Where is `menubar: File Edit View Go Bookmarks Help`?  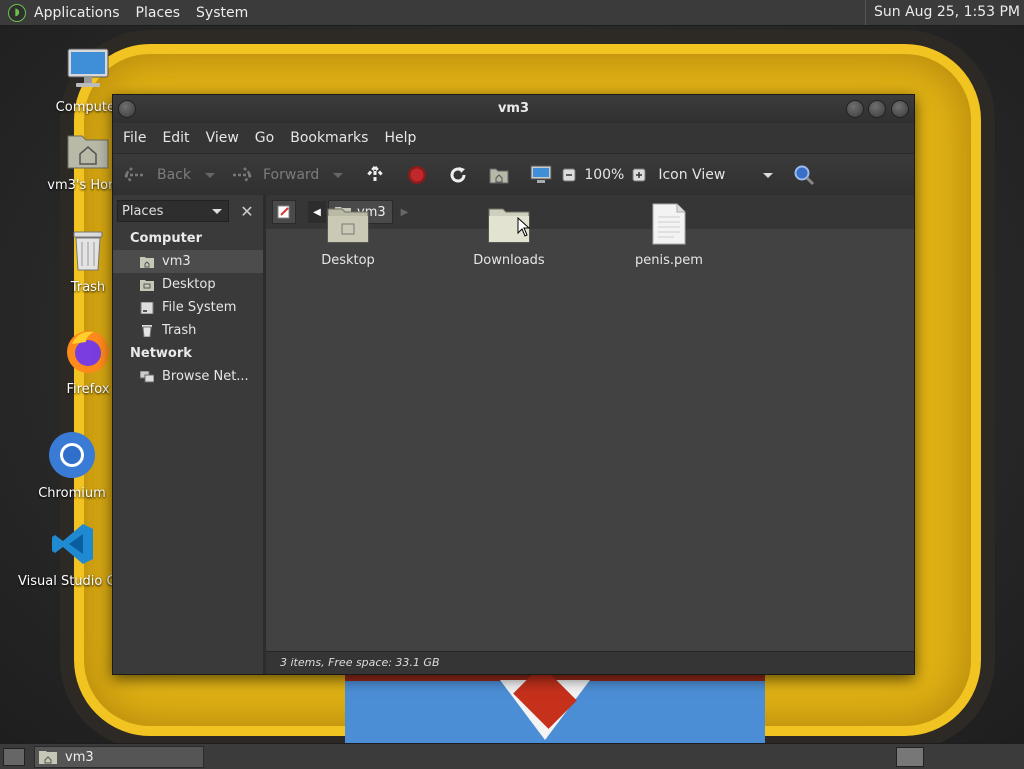 menubar: File Edit View Go Bookmarks Help is located at coordinates (513, 138).